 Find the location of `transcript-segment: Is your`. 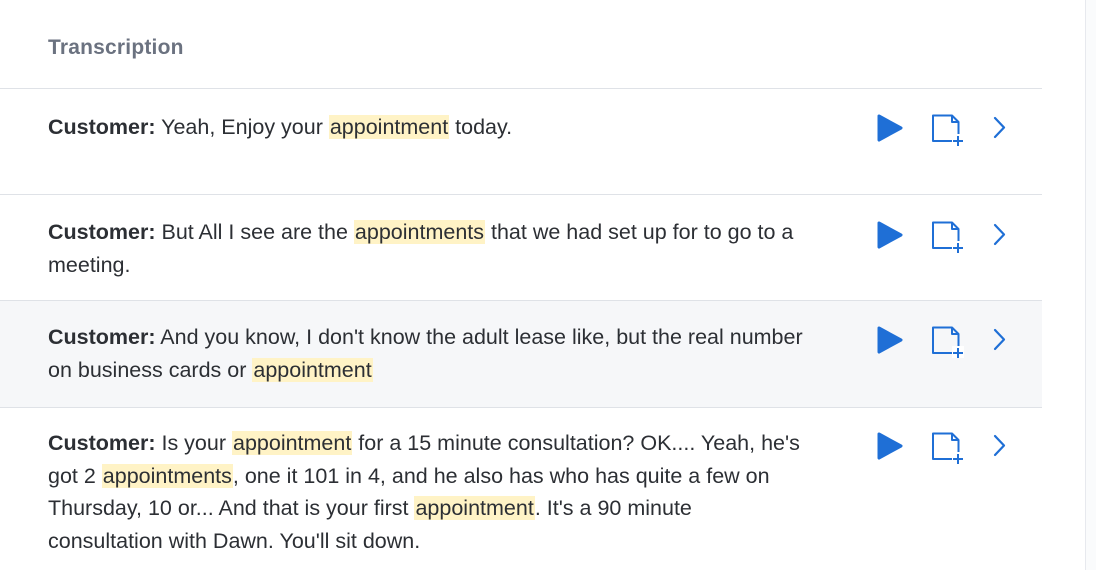

transcript-segment: Is your is located at coordinates (193, 443).